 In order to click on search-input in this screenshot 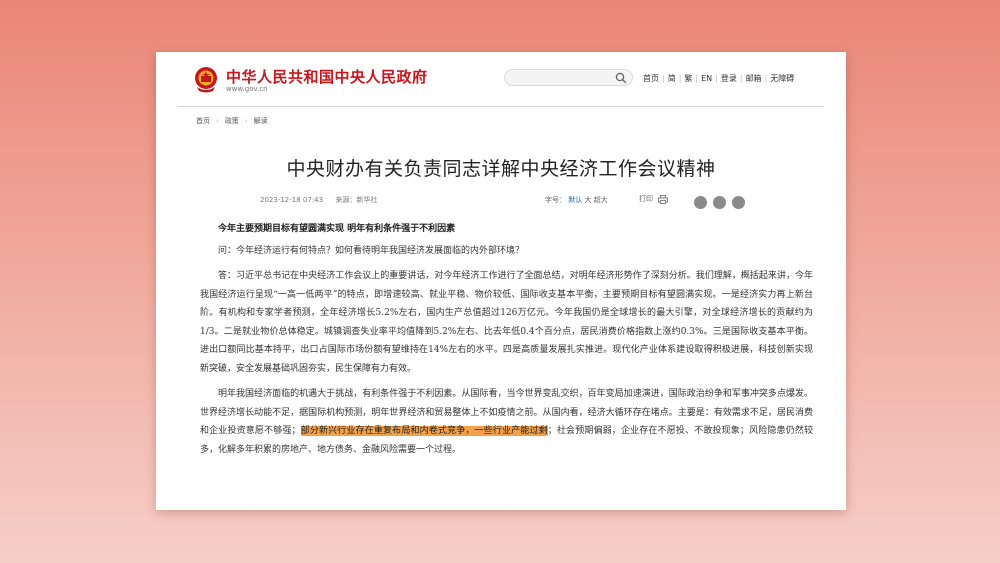, I will do `click(568, 77)`.